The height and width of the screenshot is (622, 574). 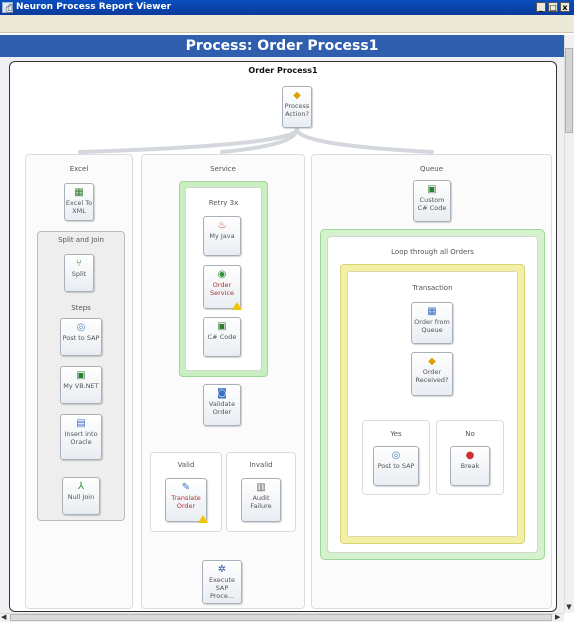 I want to click on toolbar, so click(x=287, y=24).